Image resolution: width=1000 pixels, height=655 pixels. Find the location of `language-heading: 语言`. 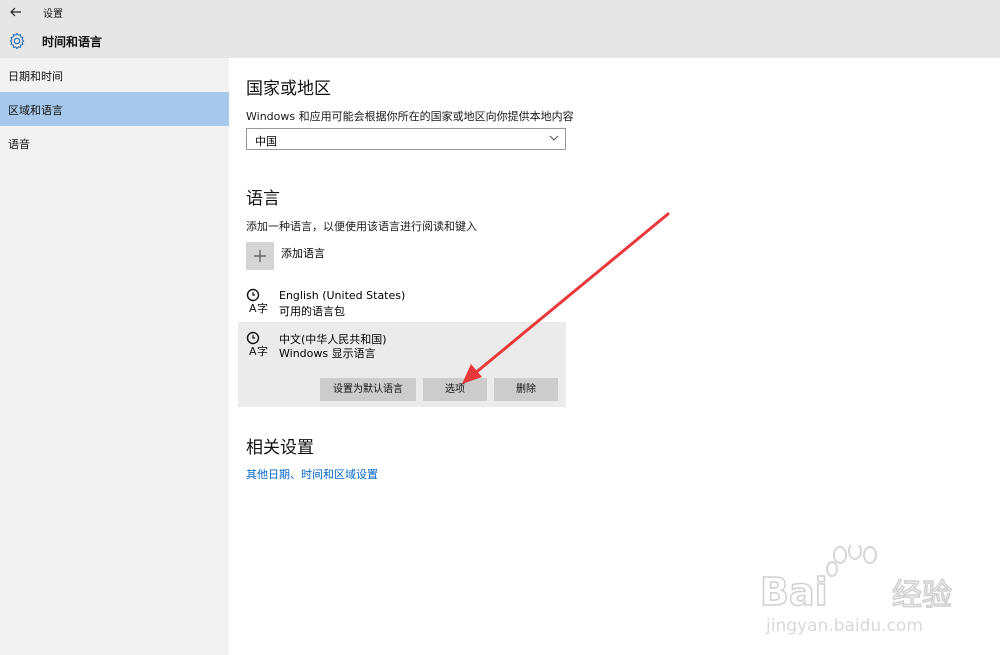

language-heading: 语言 is located at coordinates (263, 199).